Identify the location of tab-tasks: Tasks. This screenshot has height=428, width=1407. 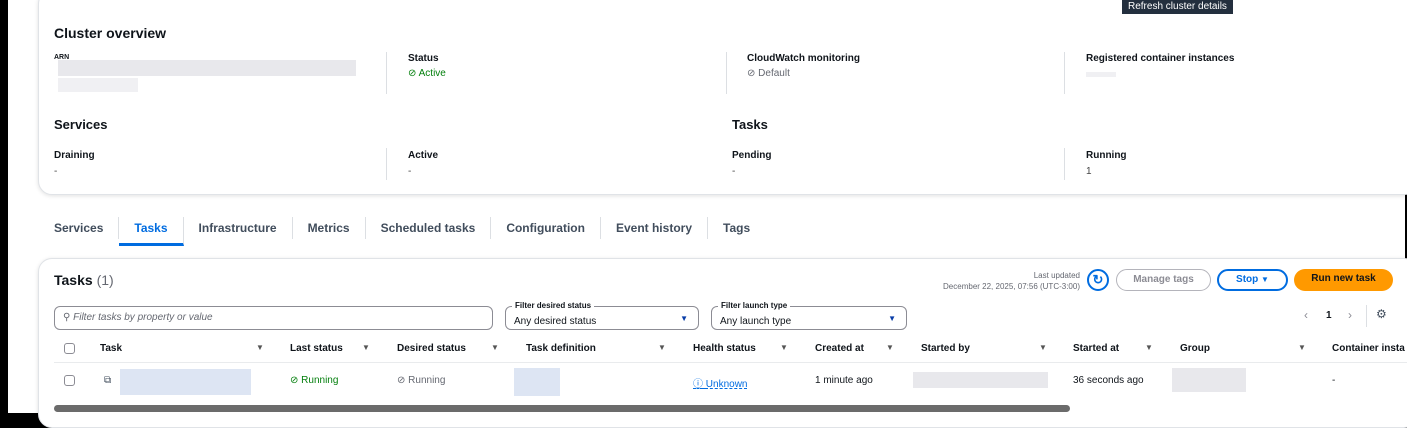
(151, 231).